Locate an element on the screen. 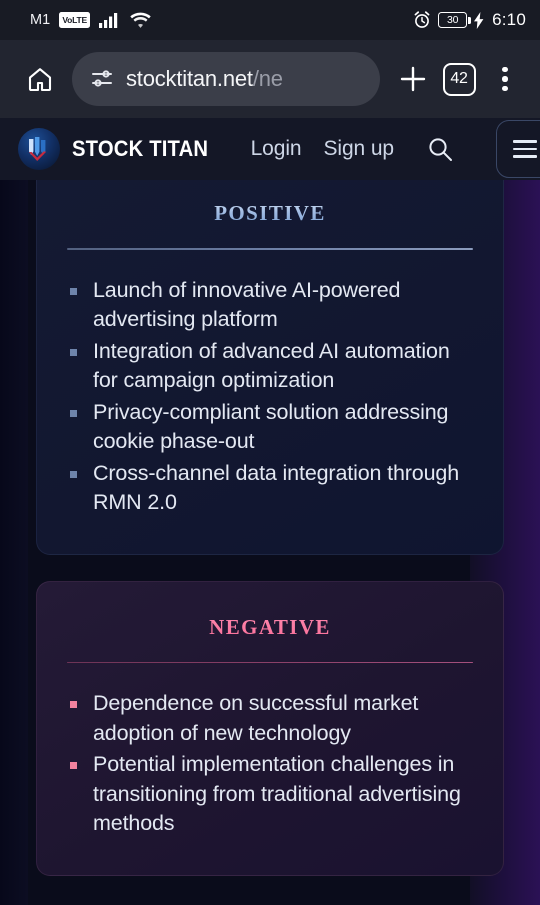 This screenshot has width=540, height=905. status-bar-left: M1 VoLTE is located at coordinates (90, 20).